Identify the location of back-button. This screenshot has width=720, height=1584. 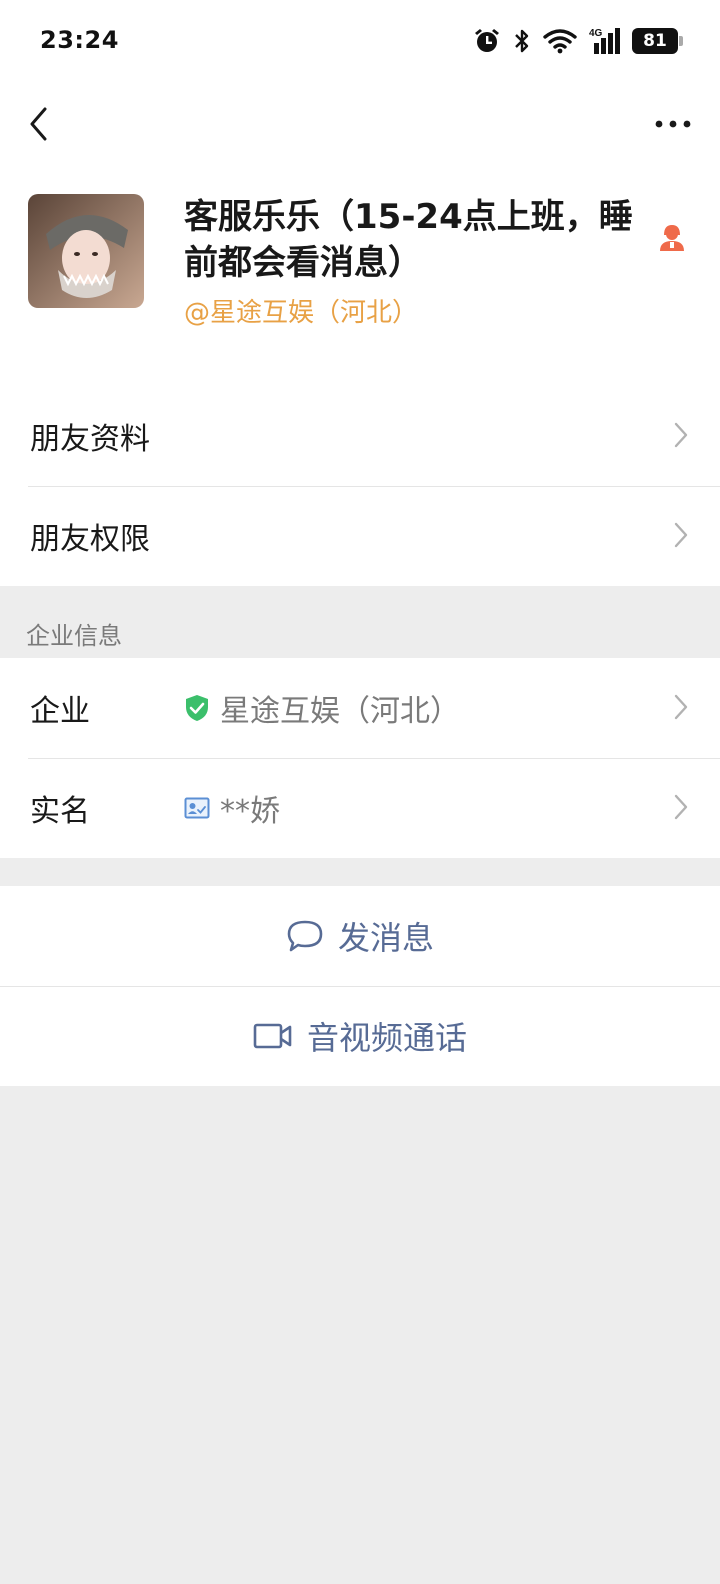
(38, 124).